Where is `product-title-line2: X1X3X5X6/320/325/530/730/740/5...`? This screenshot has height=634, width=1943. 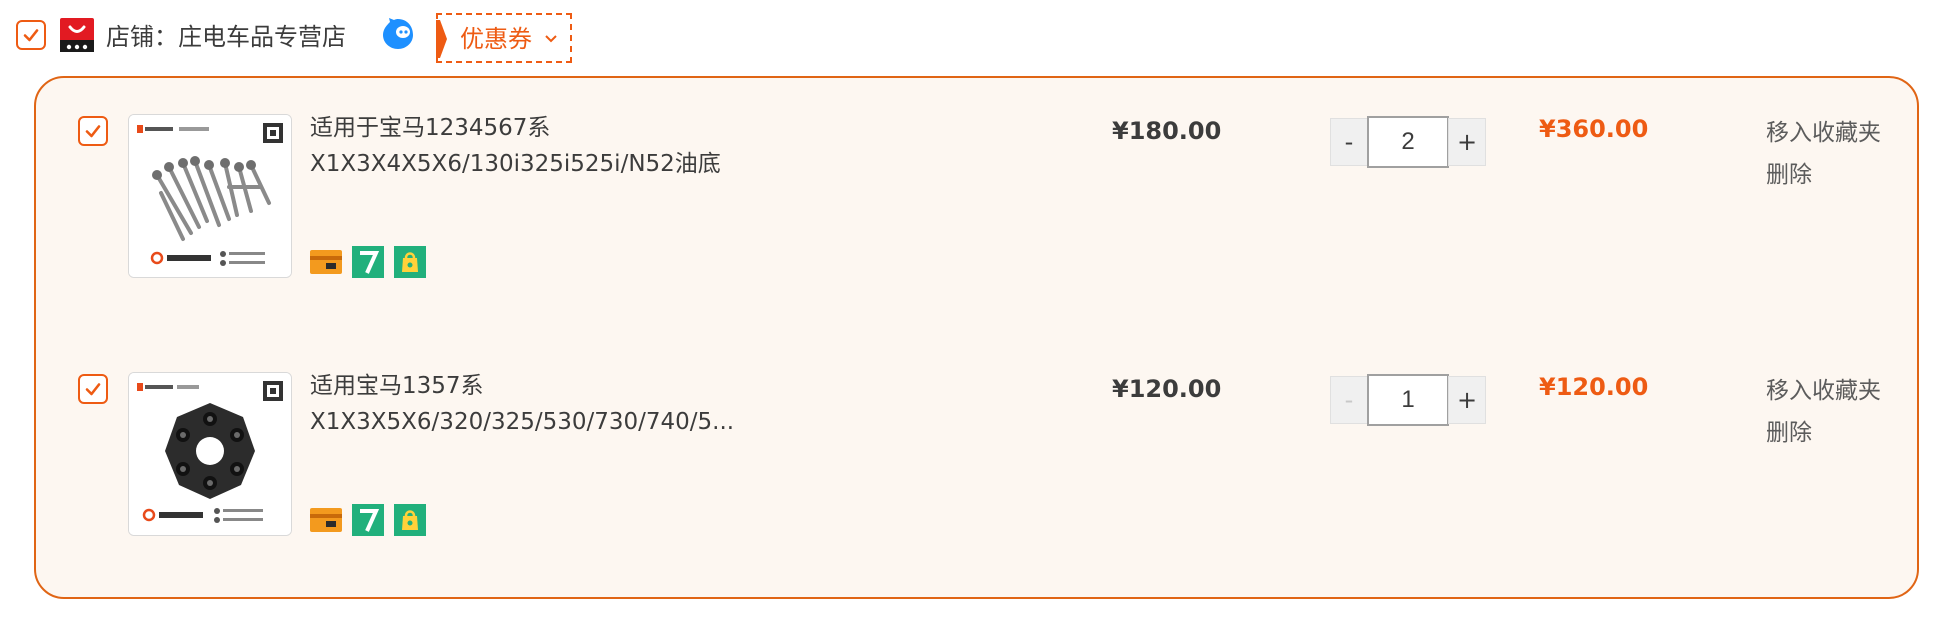 product-title-line2: X1X3X5X6/320/325/530/730/740/5... is located at coordinates (522, 422).